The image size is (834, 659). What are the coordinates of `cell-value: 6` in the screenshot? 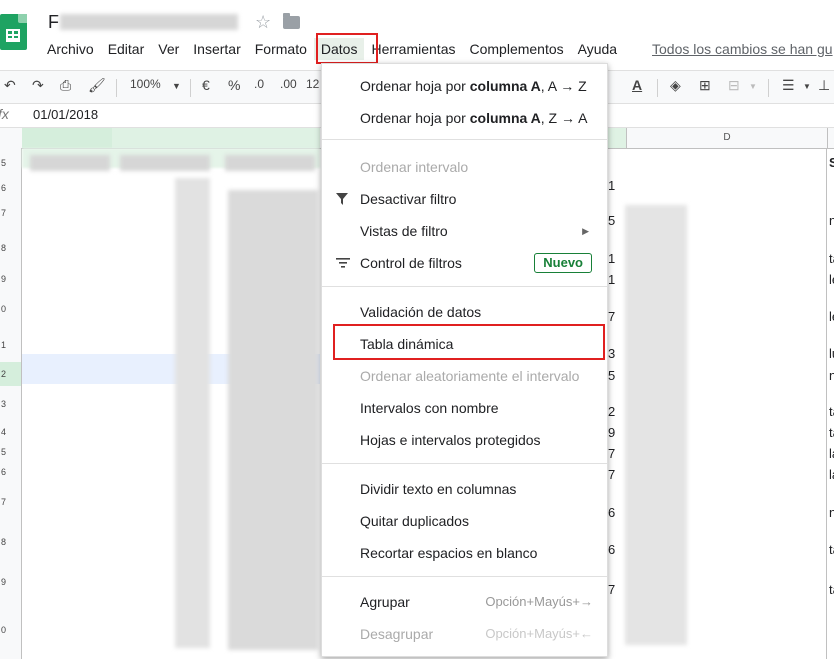 It's located at (612, 512).